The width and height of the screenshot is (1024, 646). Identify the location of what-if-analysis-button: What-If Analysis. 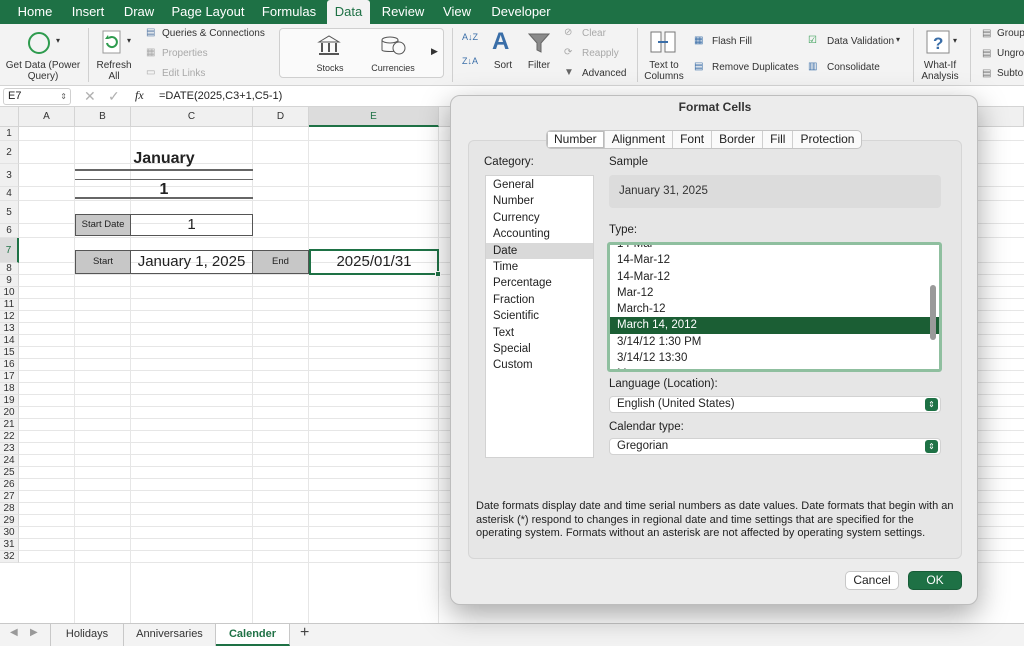
(940, 71).